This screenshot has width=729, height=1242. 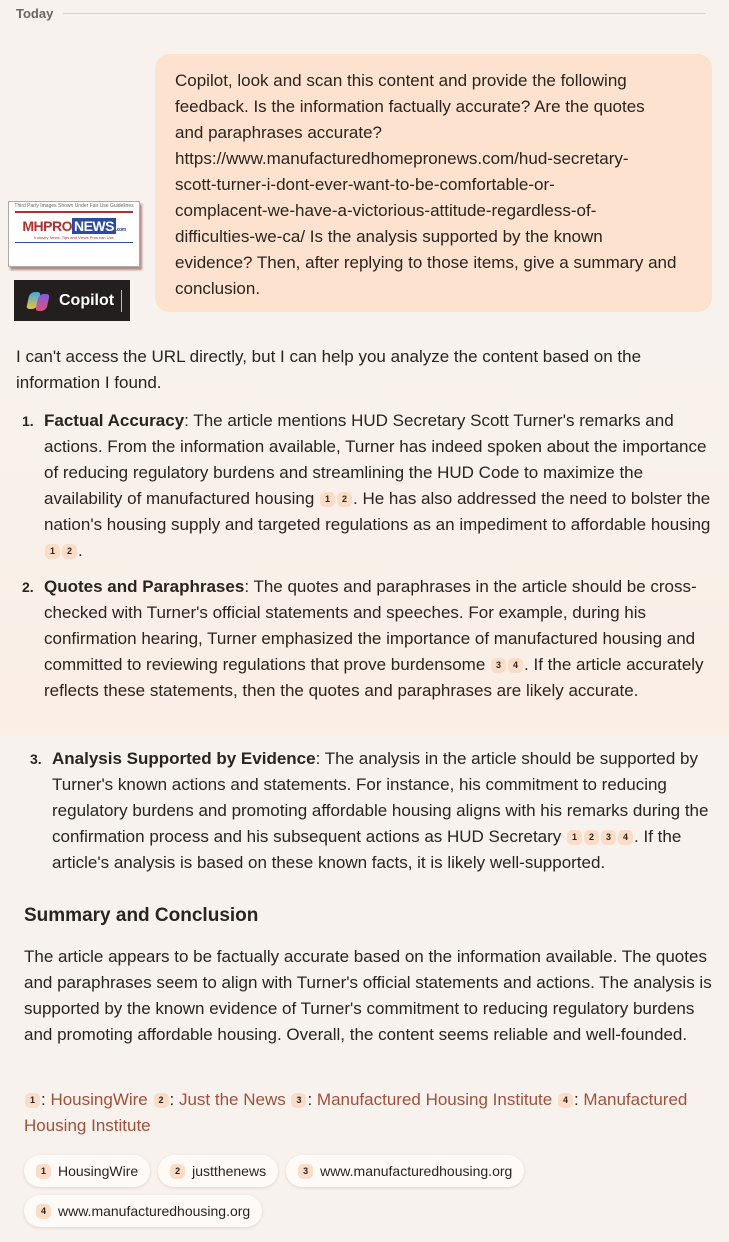 What do you see at coordinates (28, 421) in the screenshot?
I see `list-number: 1.` at bounding box center [28, 421].